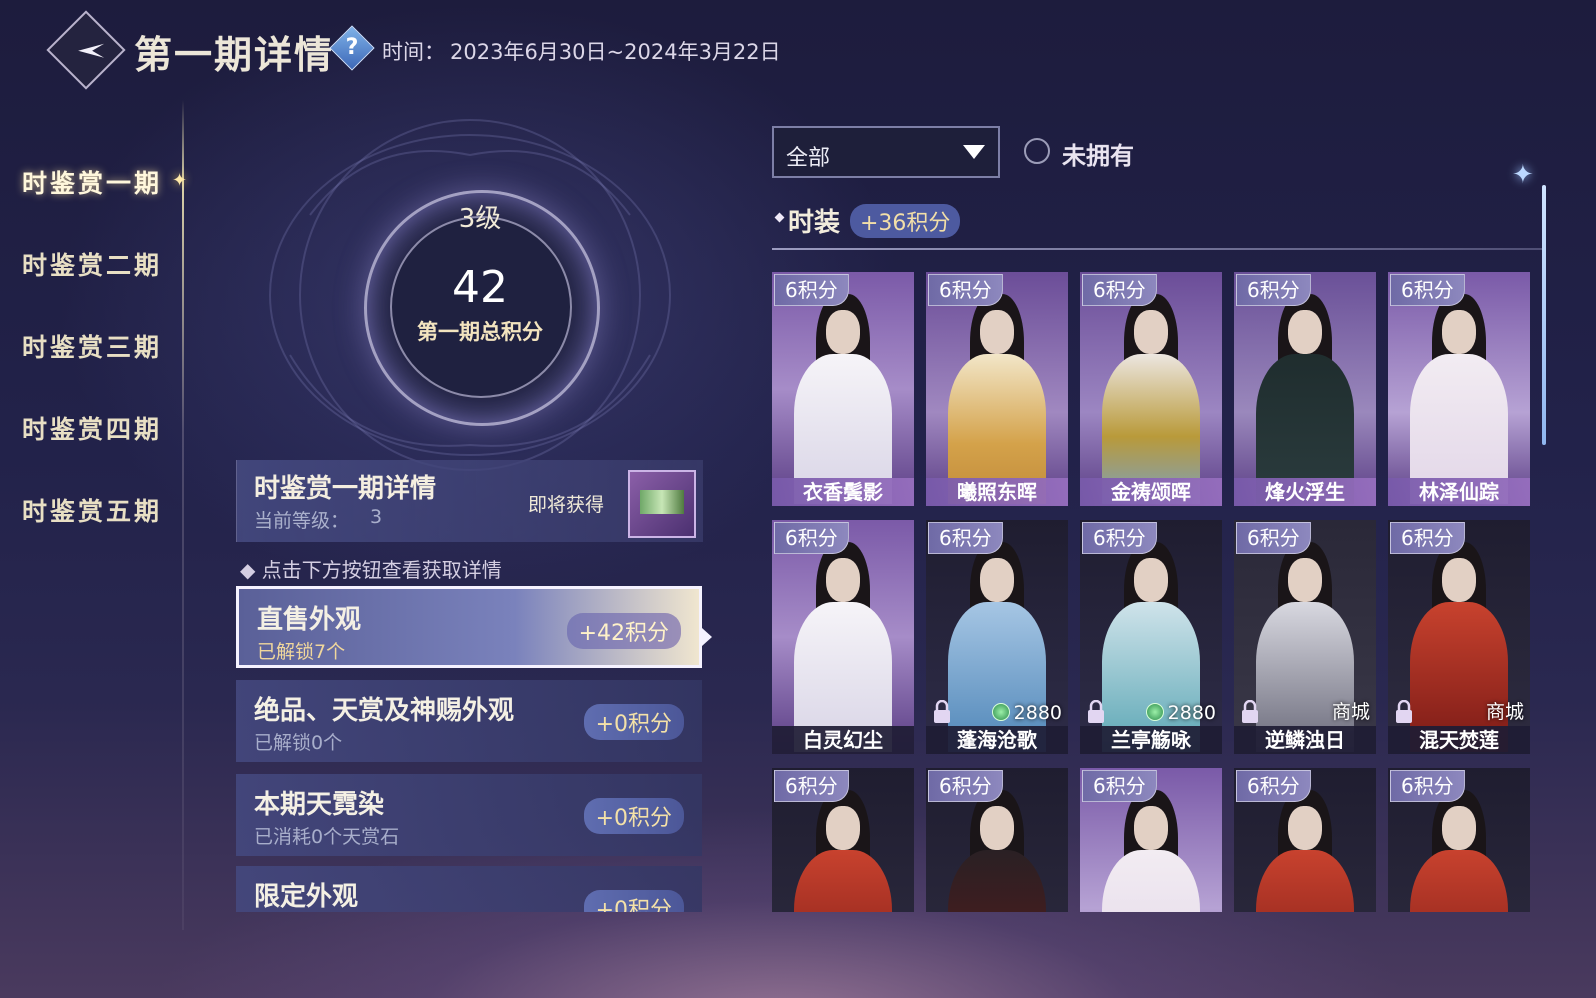 The height and width of the screenshot is (998, 1596). I want to click on category-subtitle: 已消耗0个天赏石, so click(327, 837).